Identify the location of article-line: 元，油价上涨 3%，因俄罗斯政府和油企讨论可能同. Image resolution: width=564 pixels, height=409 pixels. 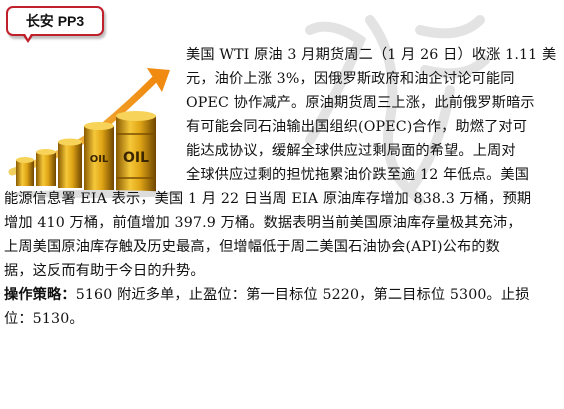
(350, 79).